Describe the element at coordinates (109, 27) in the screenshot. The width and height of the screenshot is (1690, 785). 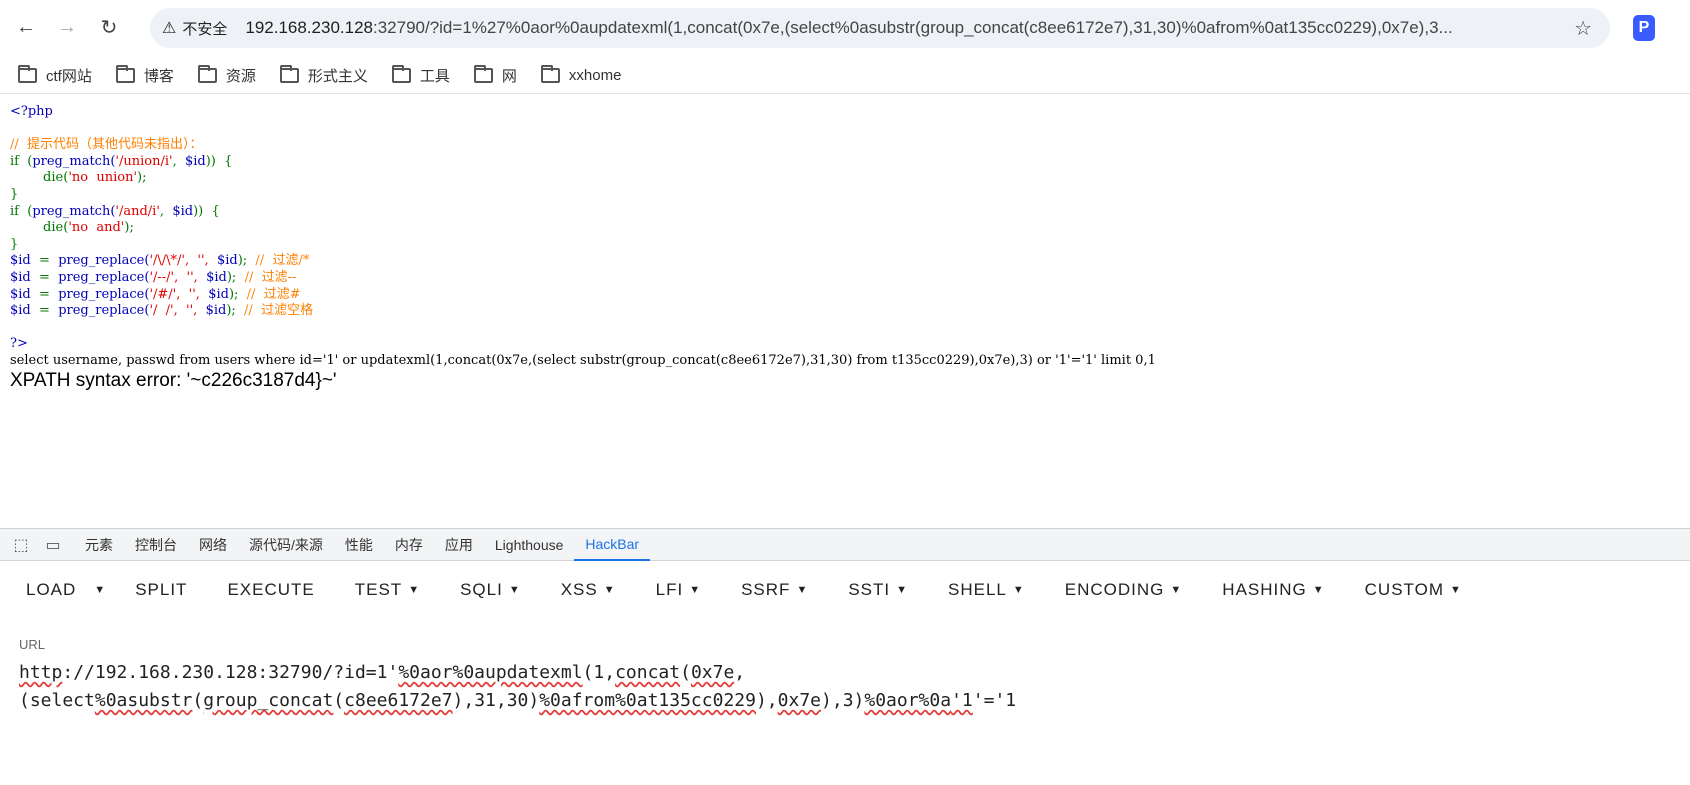
I see `reload-icon: ↻` at that location.